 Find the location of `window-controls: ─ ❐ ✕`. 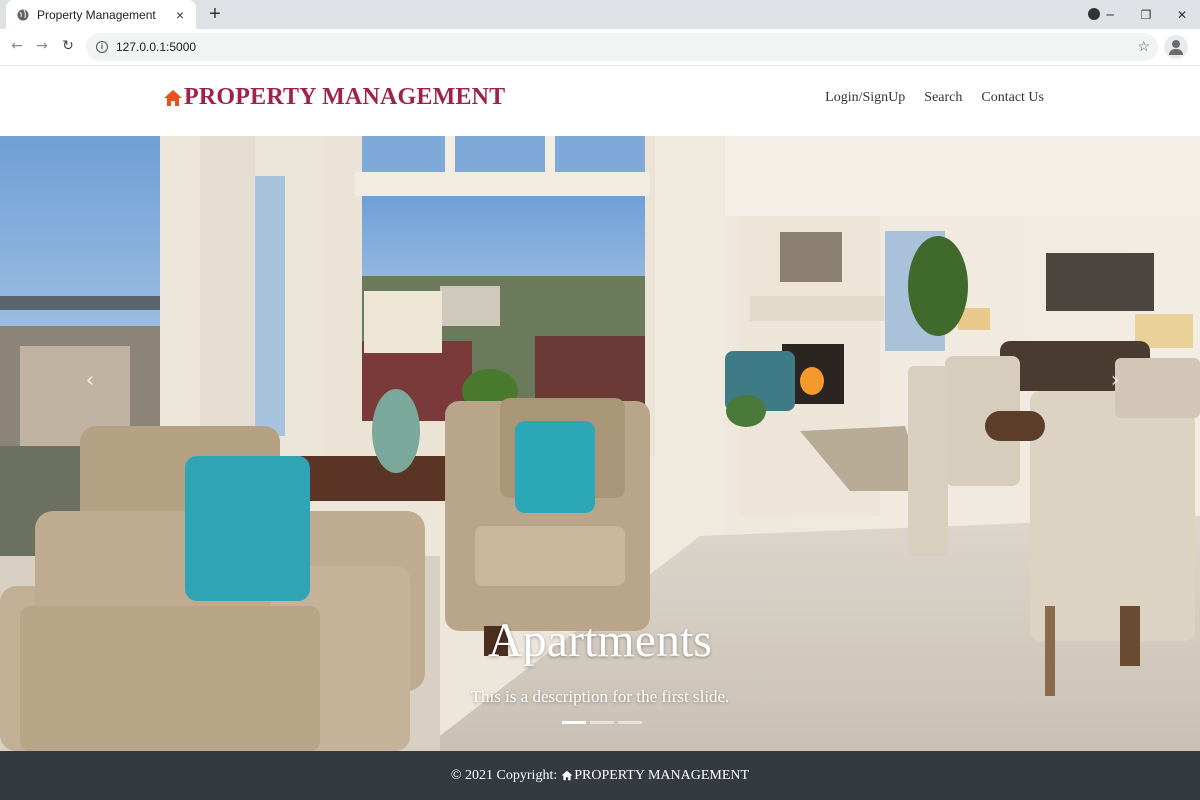

window-controls: ─ ❐ ✕ is located at coordinates (1146, 14).